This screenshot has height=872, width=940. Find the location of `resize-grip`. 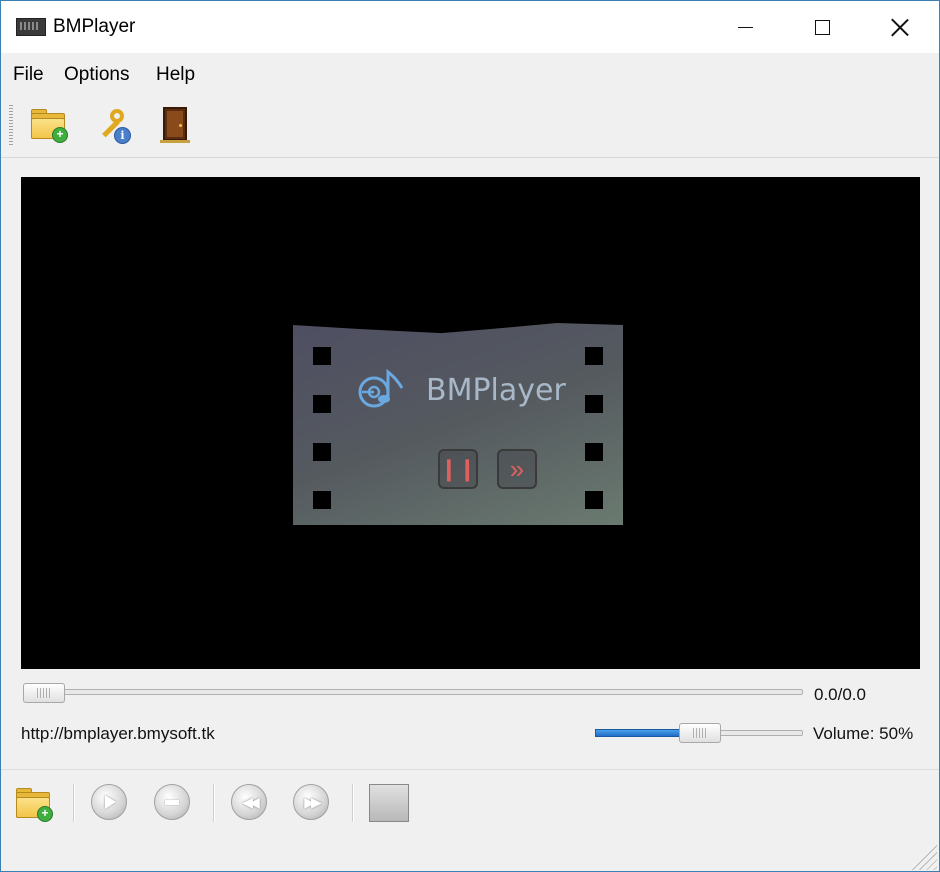

resize-grip is located at coordinates (924, 857).